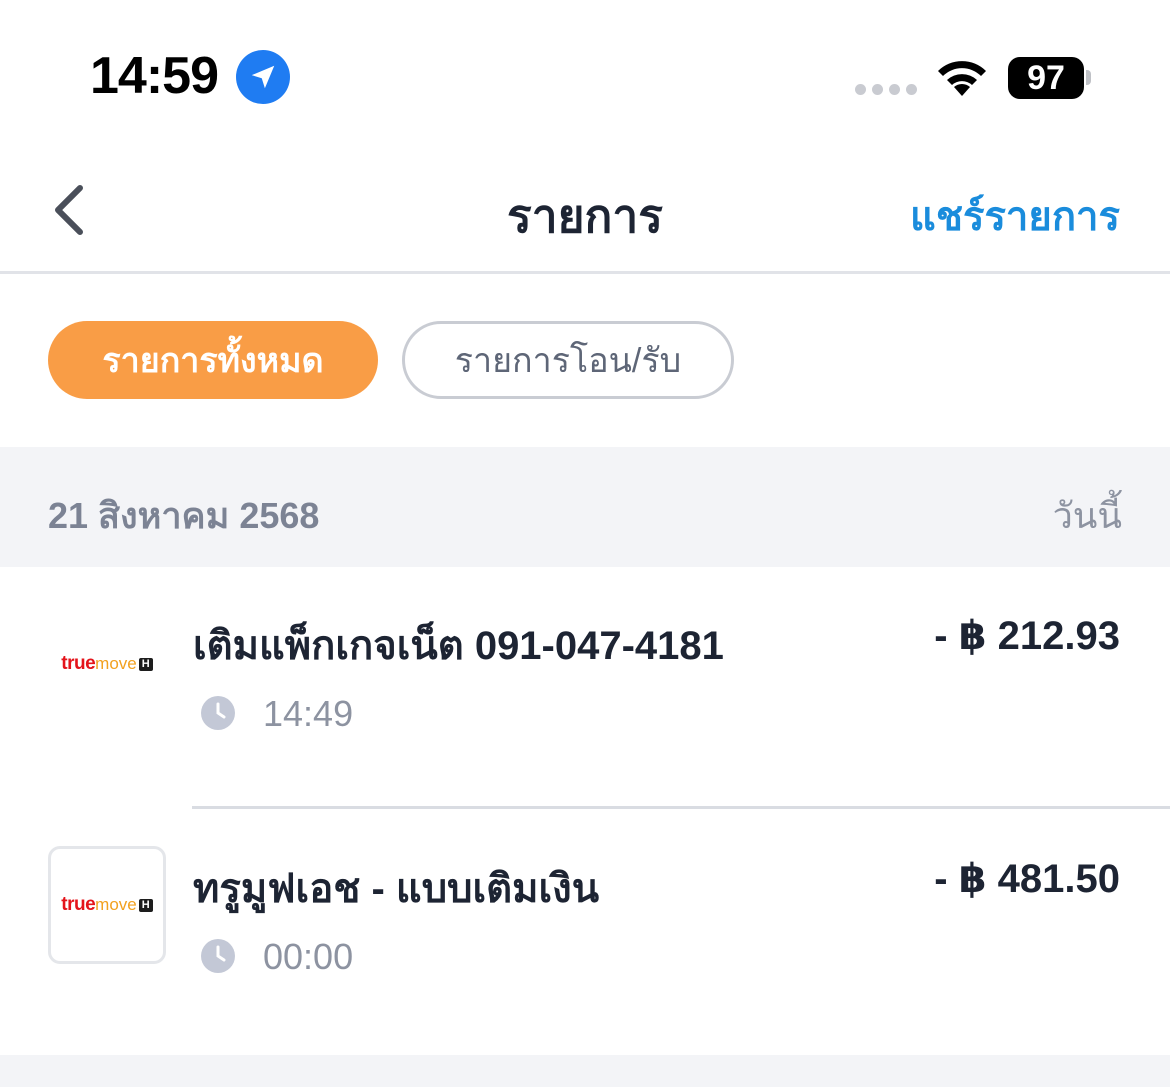  What do you see at coordinates (391, 360) in the screenshot?
I see `filter-chips: รายการทั้งหมด รายการโอน/รับ` at bounding box center [391, 360].